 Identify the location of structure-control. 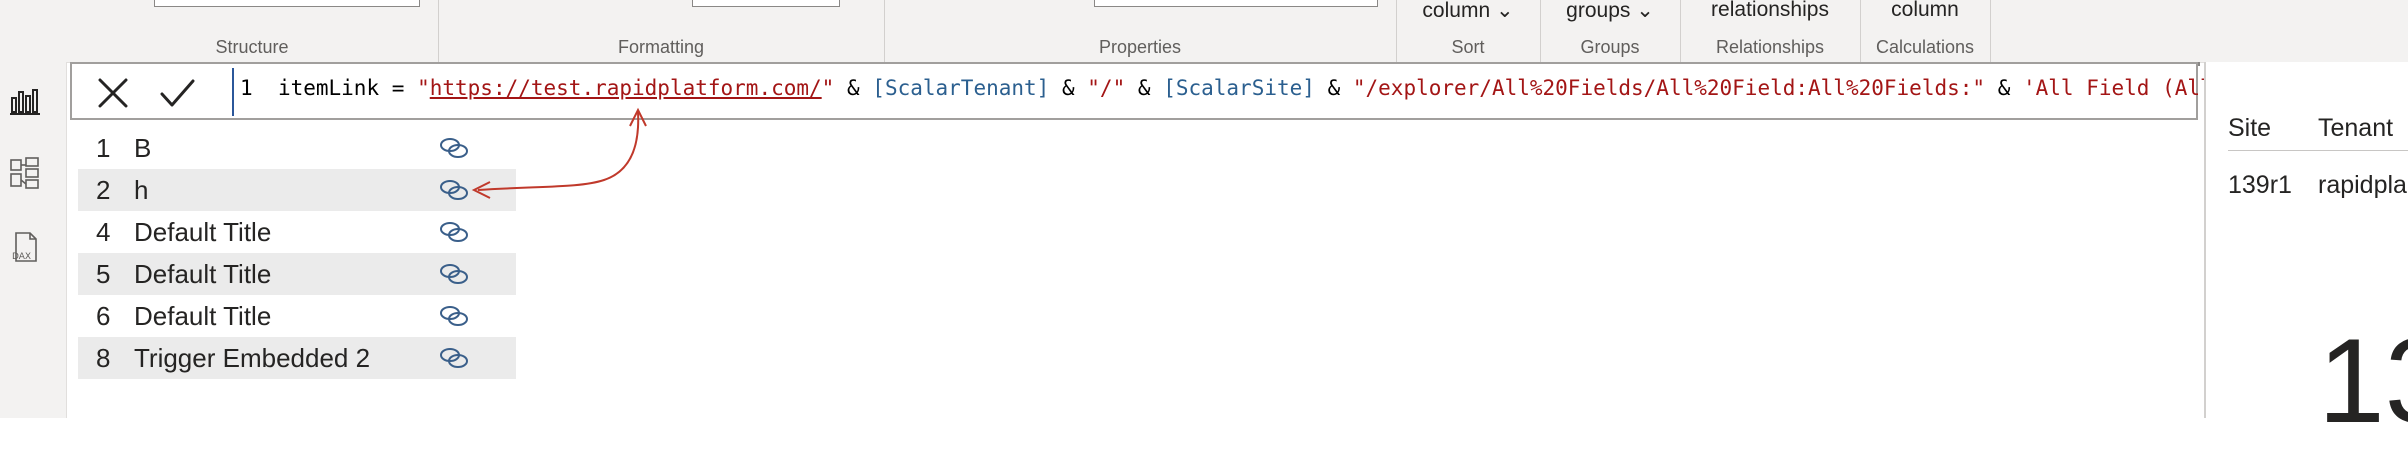
(287, 3).